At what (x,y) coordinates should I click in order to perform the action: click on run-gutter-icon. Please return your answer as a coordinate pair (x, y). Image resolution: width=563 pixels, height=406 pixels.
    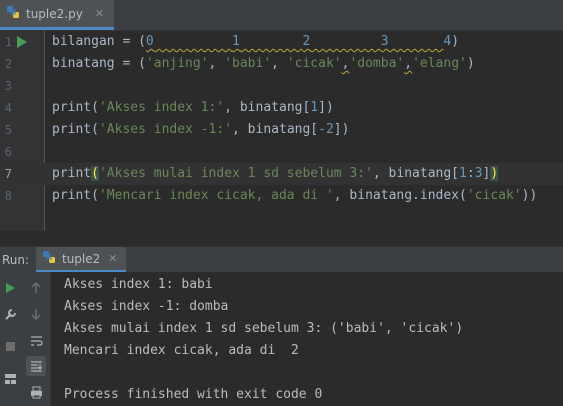
    Looking at the image, I should click on (22, 42).